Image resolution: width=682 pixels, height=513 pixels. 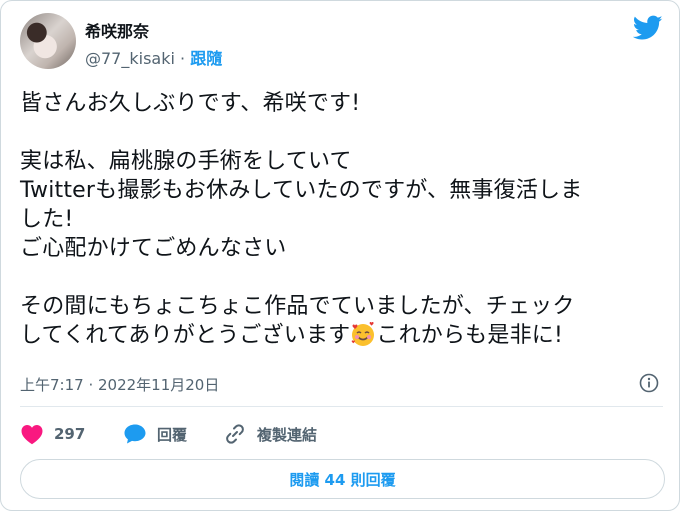 What do you see at coordinates (363, 334) in the screenshot?
I see `smiling-face-with-hearts-icon` at bounding box center [363, 334].